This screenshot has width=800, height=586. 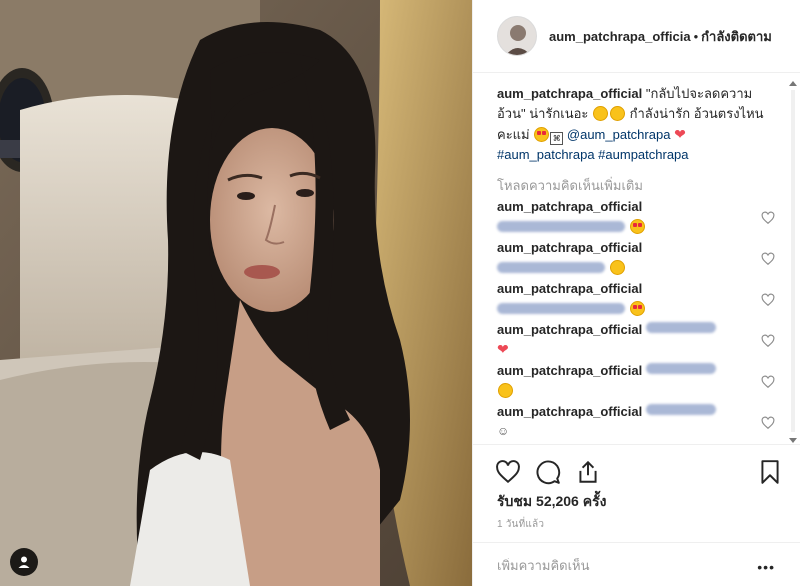 What do you see at coordinates (551, 502) in the screenshot?
I see `view-count: รับชม 52,206 ครั้ง` at bounding box center [551, 502].